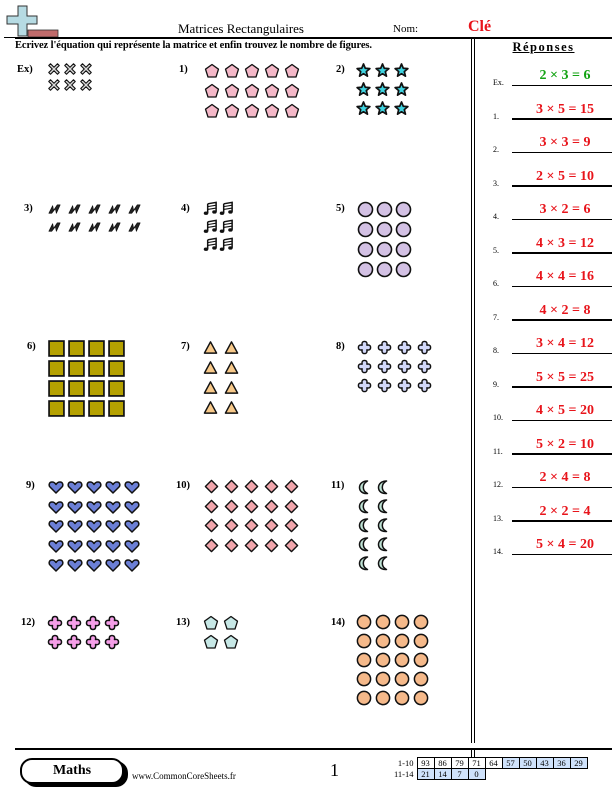 This screenshot has height=792, width=612. Describe the element at coordinates (338, 485) in the screenshot. I see `problem-label: 11)` at that location.